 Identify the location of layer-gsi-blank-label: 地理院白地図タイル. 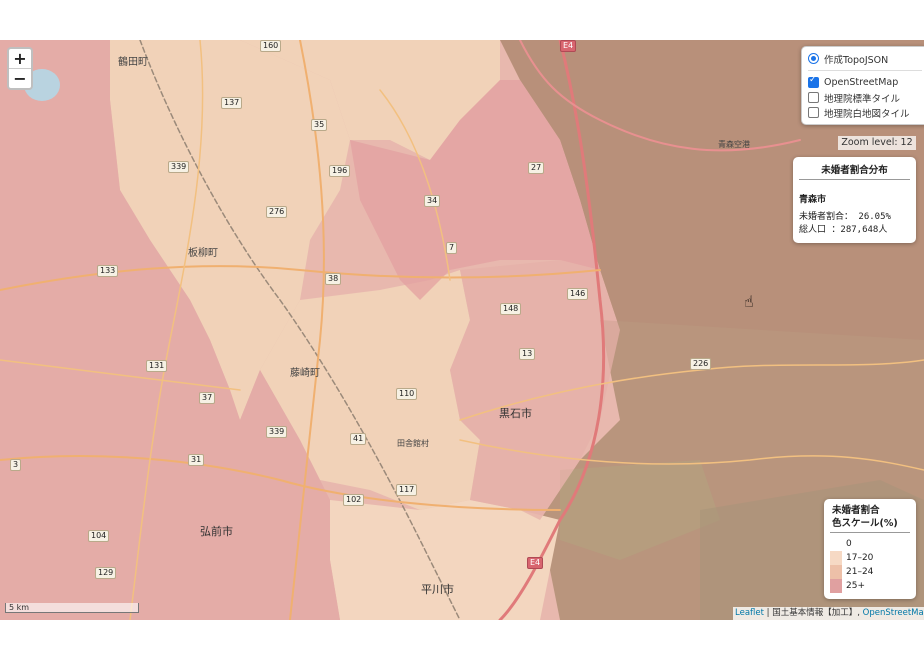
(867, 114).